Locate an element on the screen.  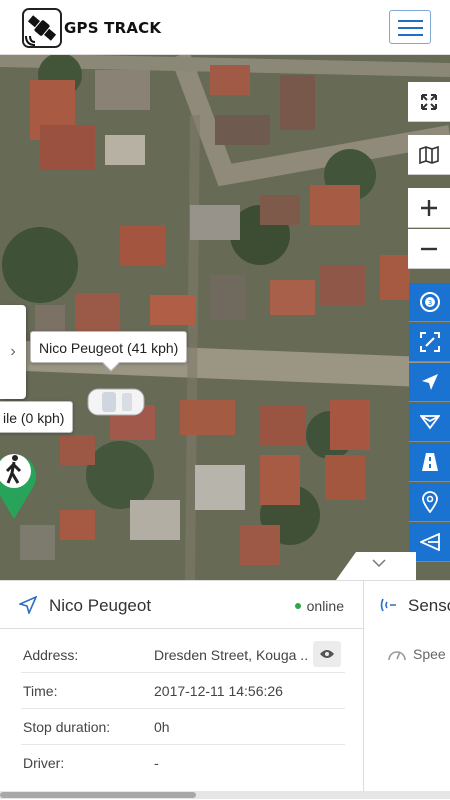
show-address-button is located at coordinates (327, 654).